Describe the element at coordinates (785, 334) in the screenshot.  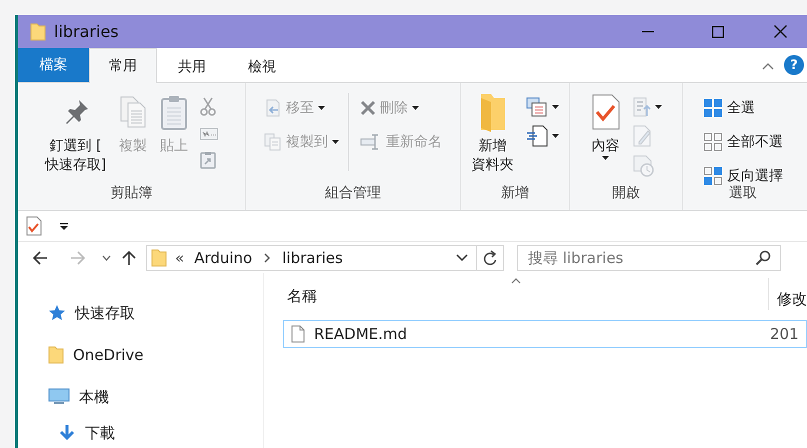
I see `date-cell-text: 201` at that location.